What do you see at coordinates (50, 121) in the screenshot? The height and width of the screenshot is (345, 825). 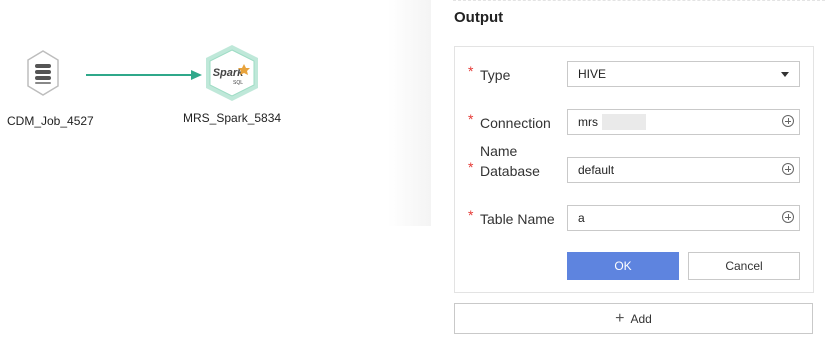 I see `node-label-cdm: CDM_Job_4527` at bounding box center [50, 121].